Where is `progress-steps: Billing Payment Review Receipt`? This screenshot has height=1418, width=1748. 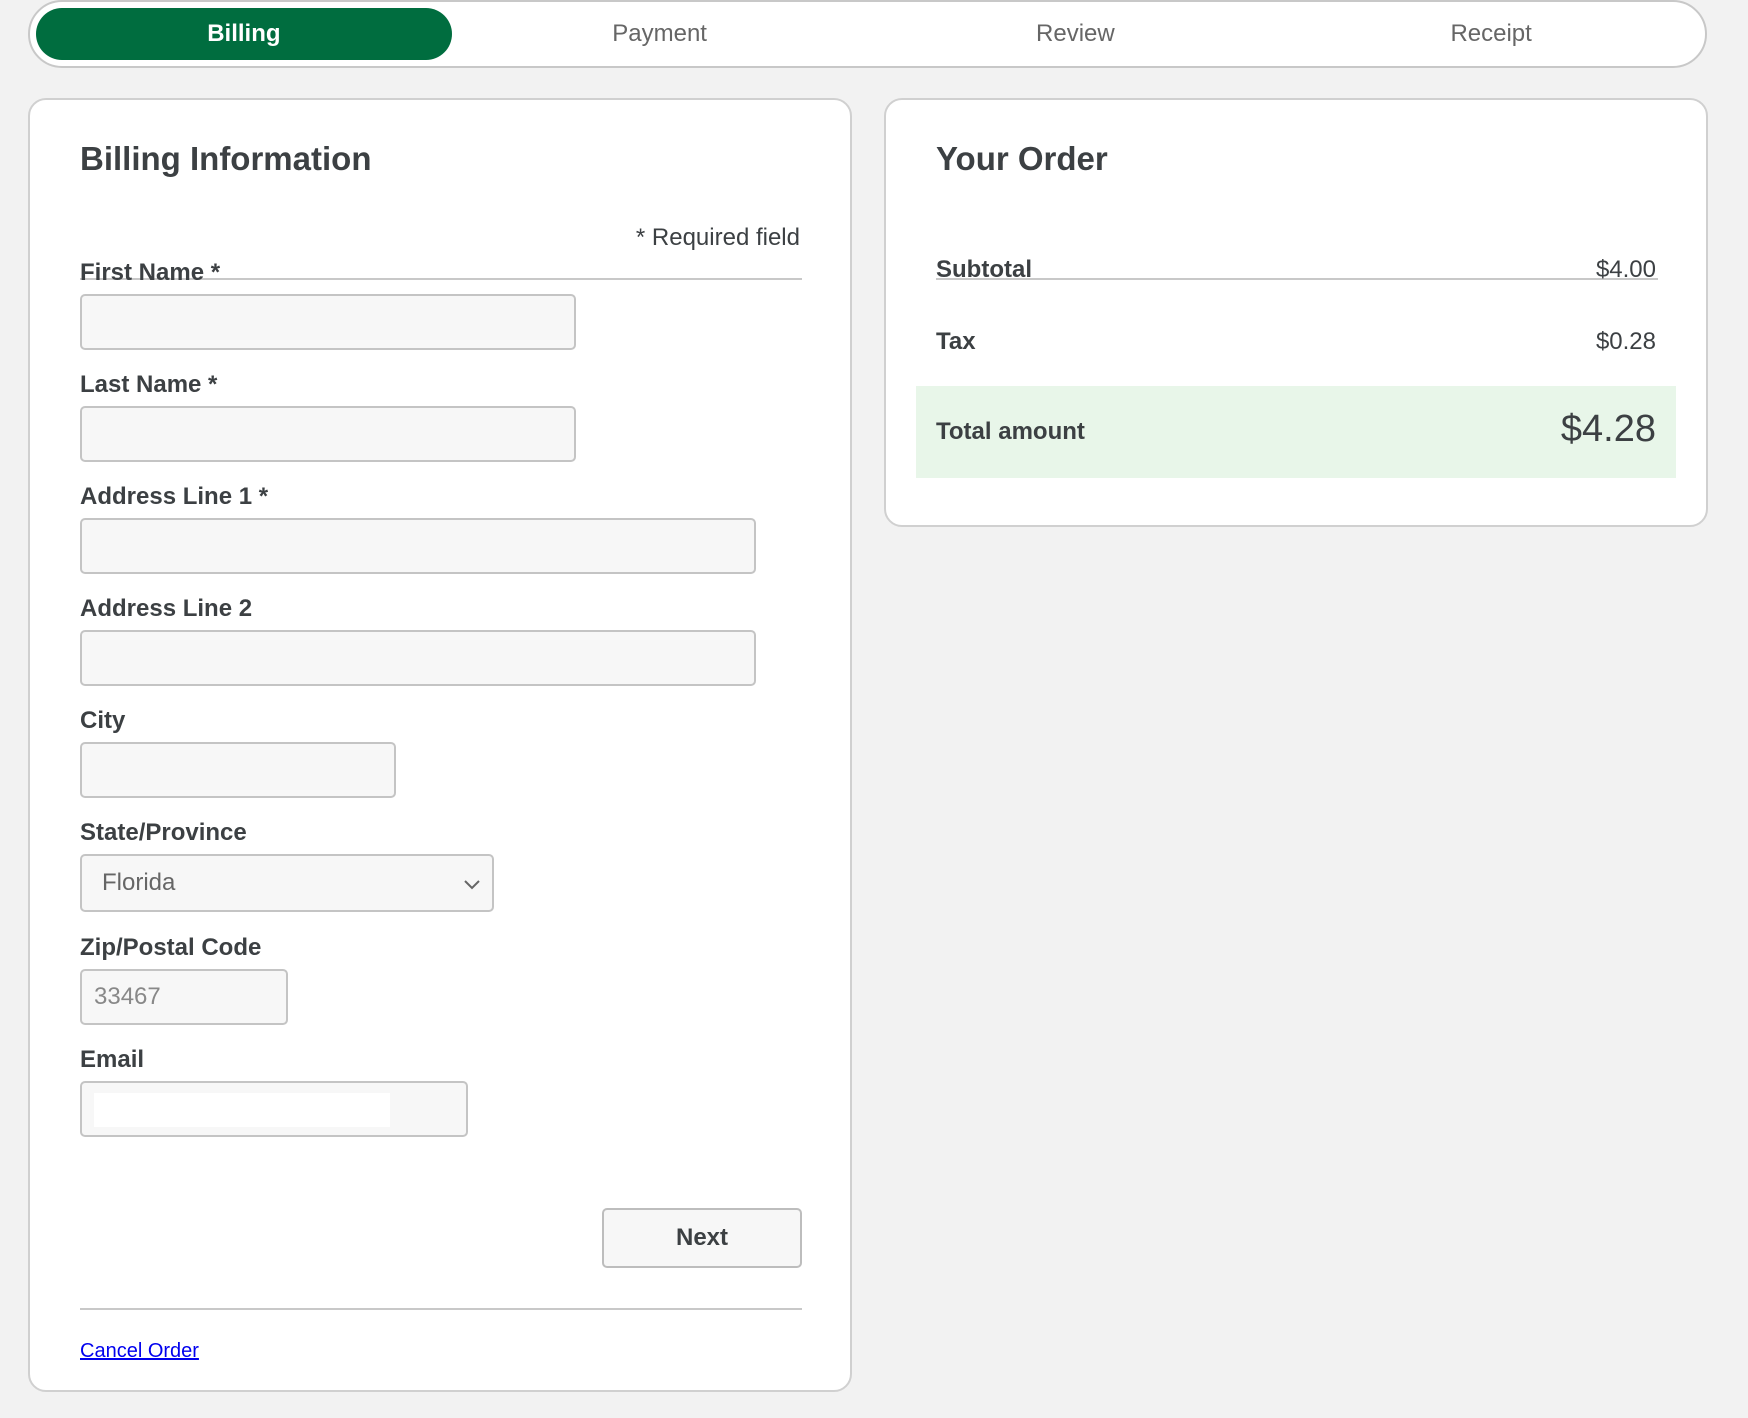 progress-steps: Billing Payment Review Receipt is located at coordinates (867, 34).